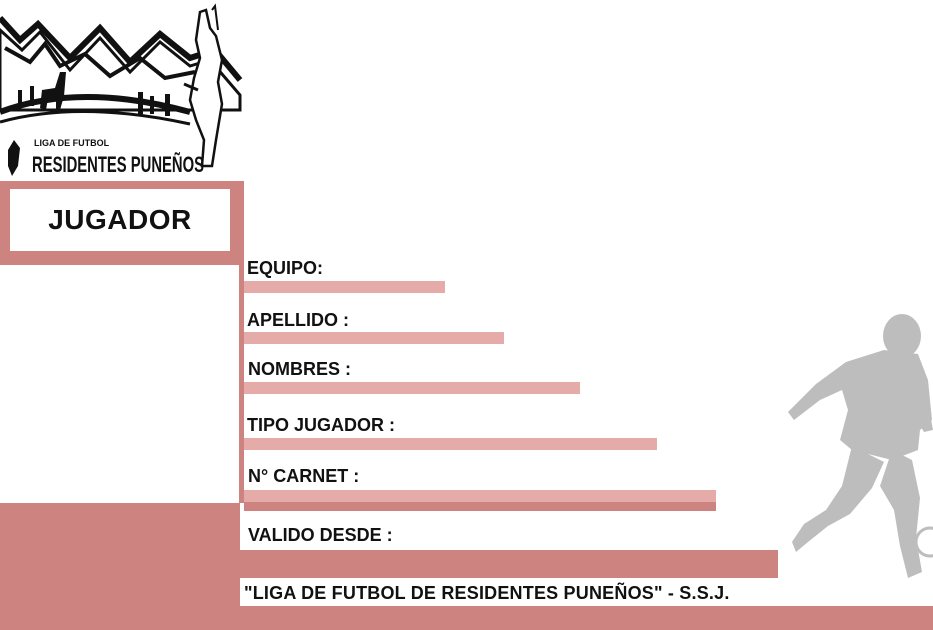  What do you see at coordinates (344, 287) in the screenshot?
I see `equipo-line` at bounding box center [344, 287].